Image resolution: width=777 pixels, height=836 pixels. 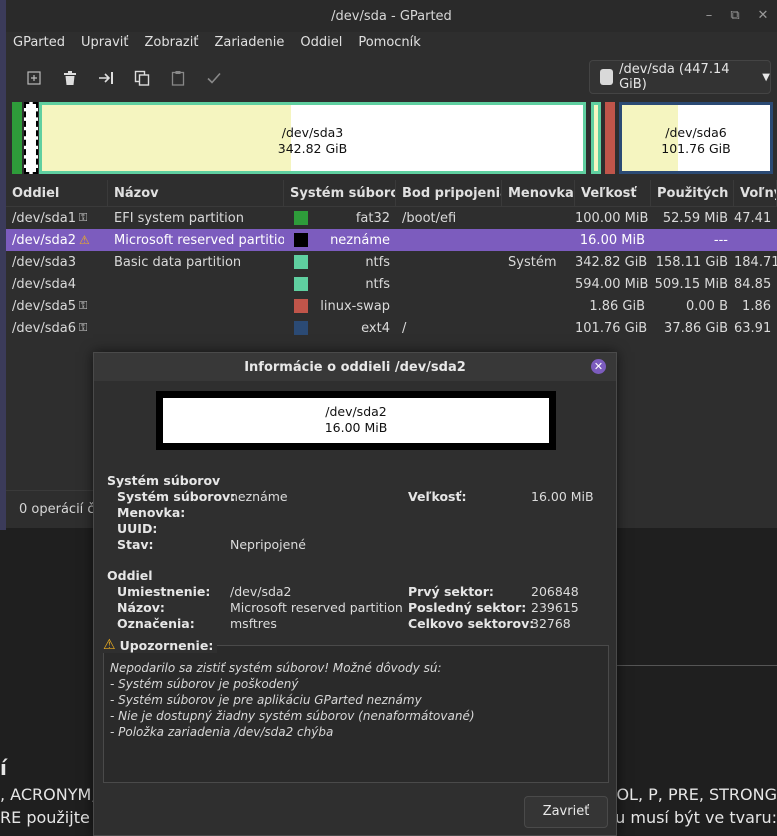 I want to click on copy-button, so click(x=142, y=78).